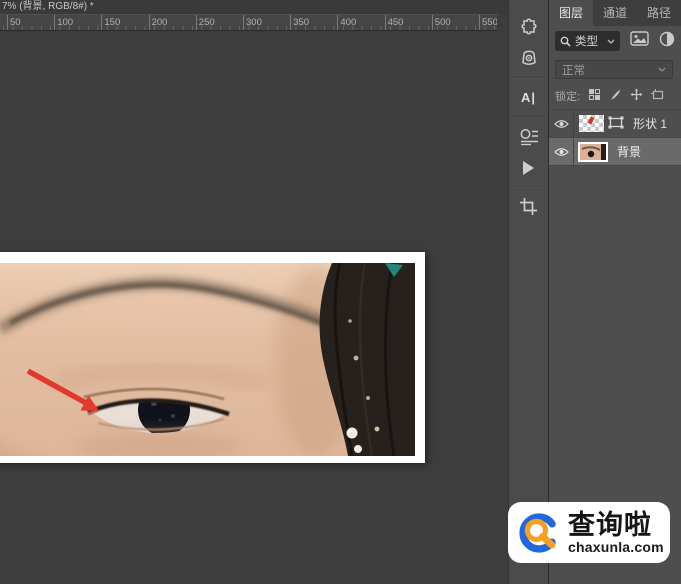 The width and height of the screenshot is (681, 584). I want to click on document-title: 7% (背景, RGB/8#) *, so click(48, 6).